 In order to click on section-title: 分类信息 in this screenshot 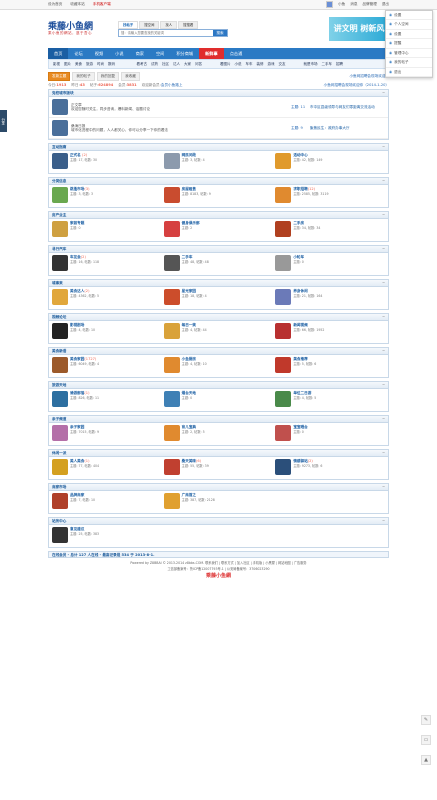, I will do `click(218, 182)`.